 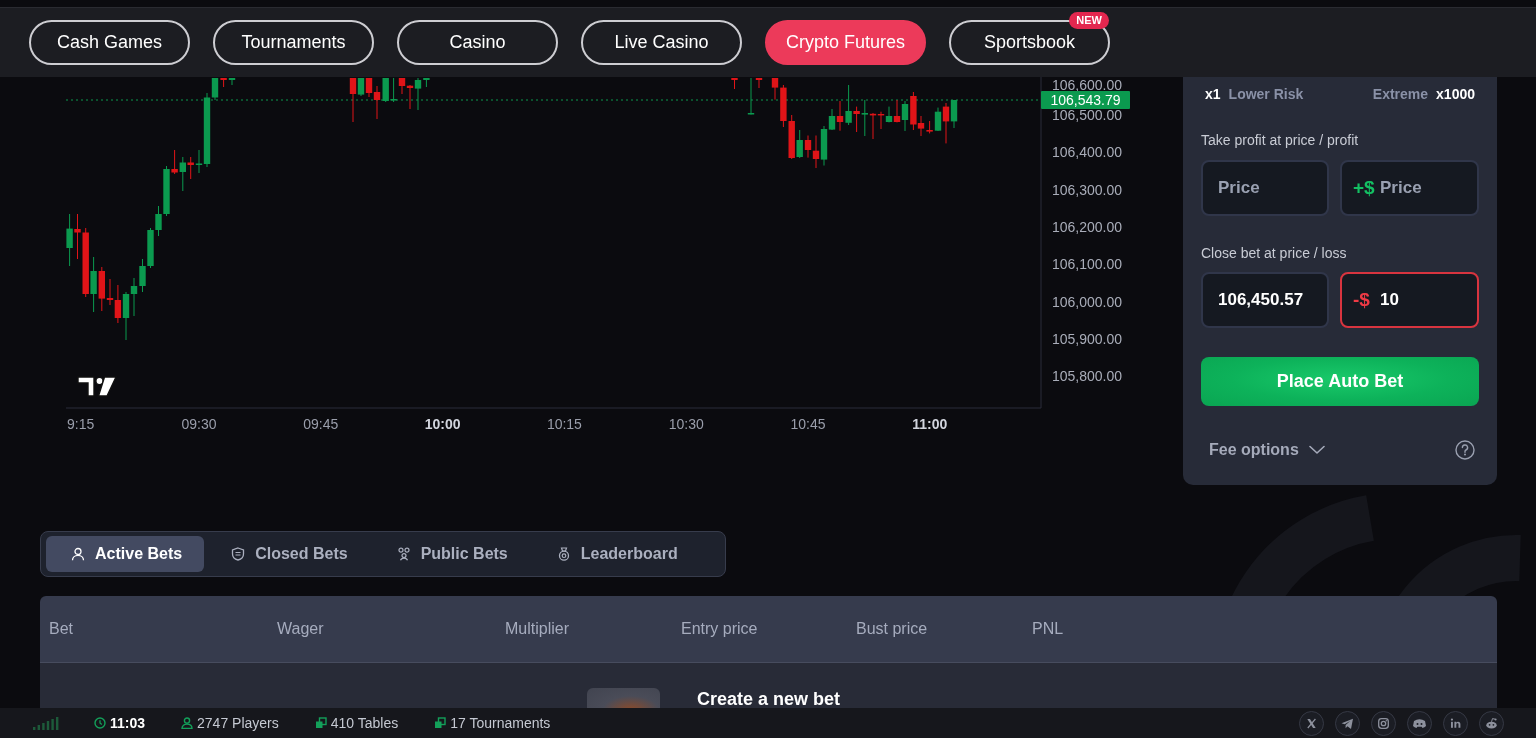 What do you see at coordinates (1087, 226) in the screenshot?
I see `price-axis-label: 106,200.00` at bounding box center [1087, 226].